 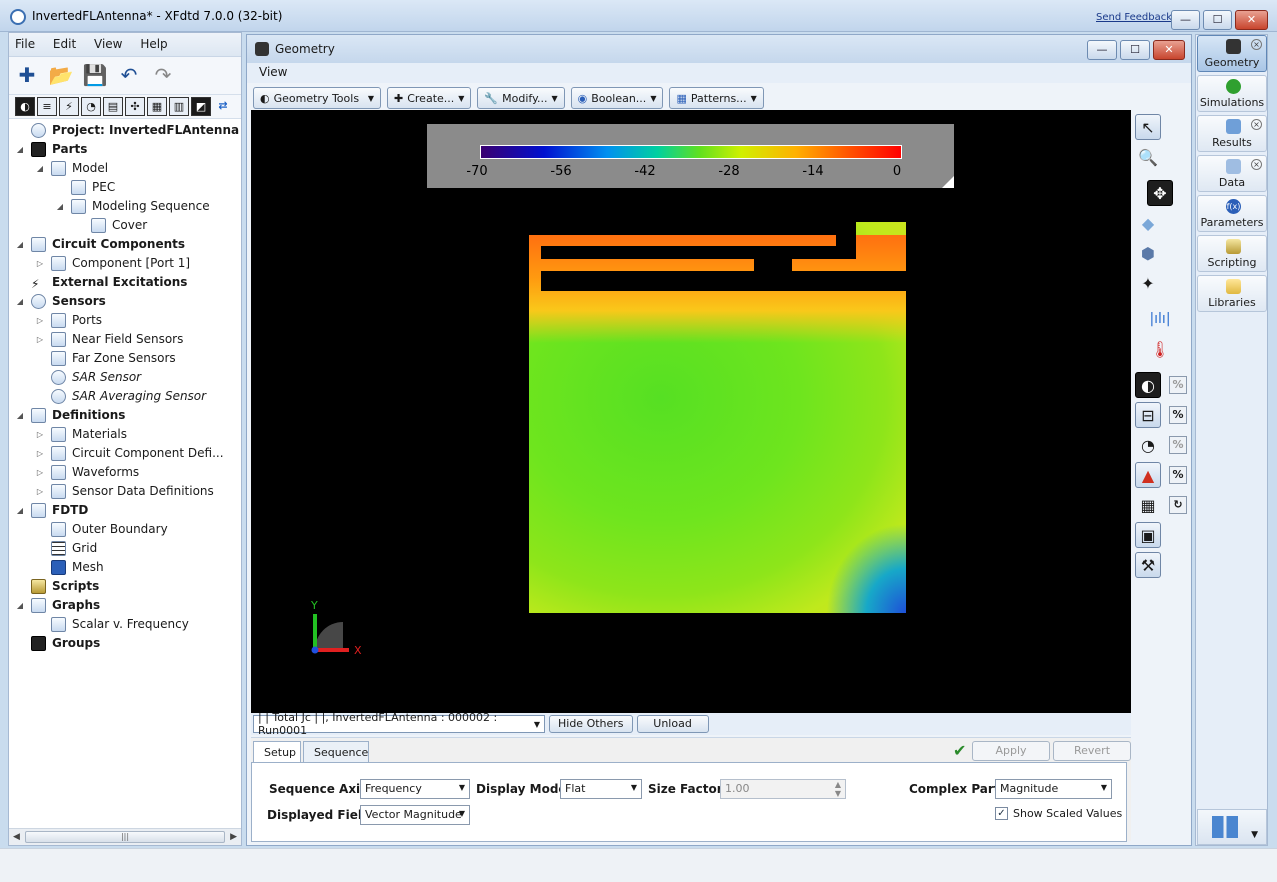 I want to click on definitions-view-icon: ▤, so click(x=113, y=106).